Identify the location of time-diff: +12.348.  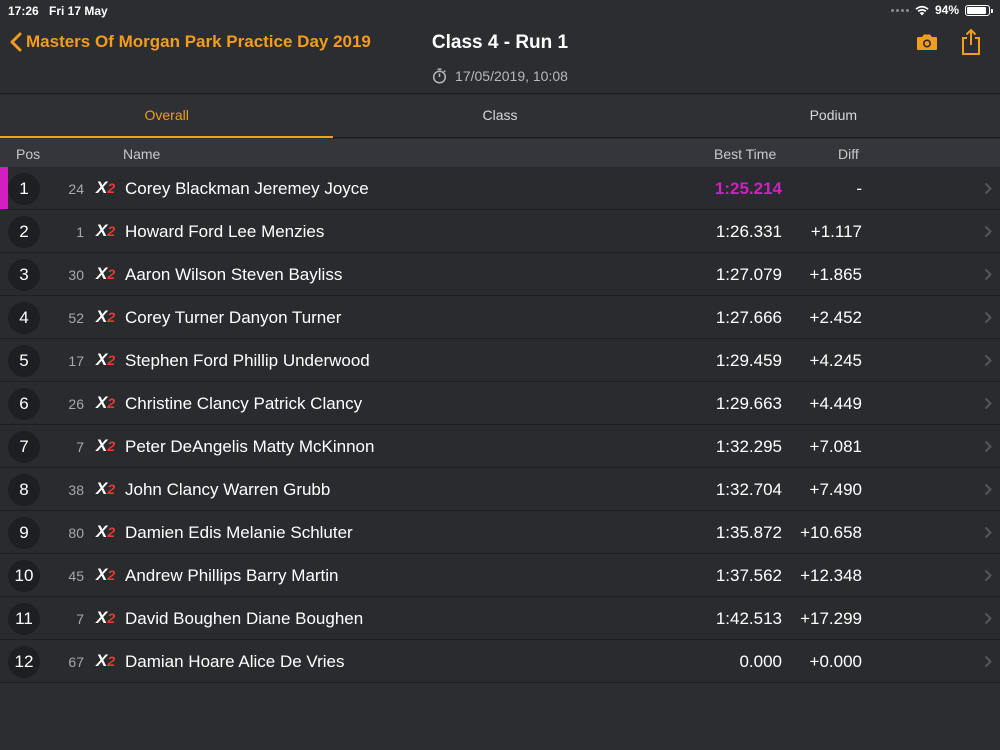
(831, 575).